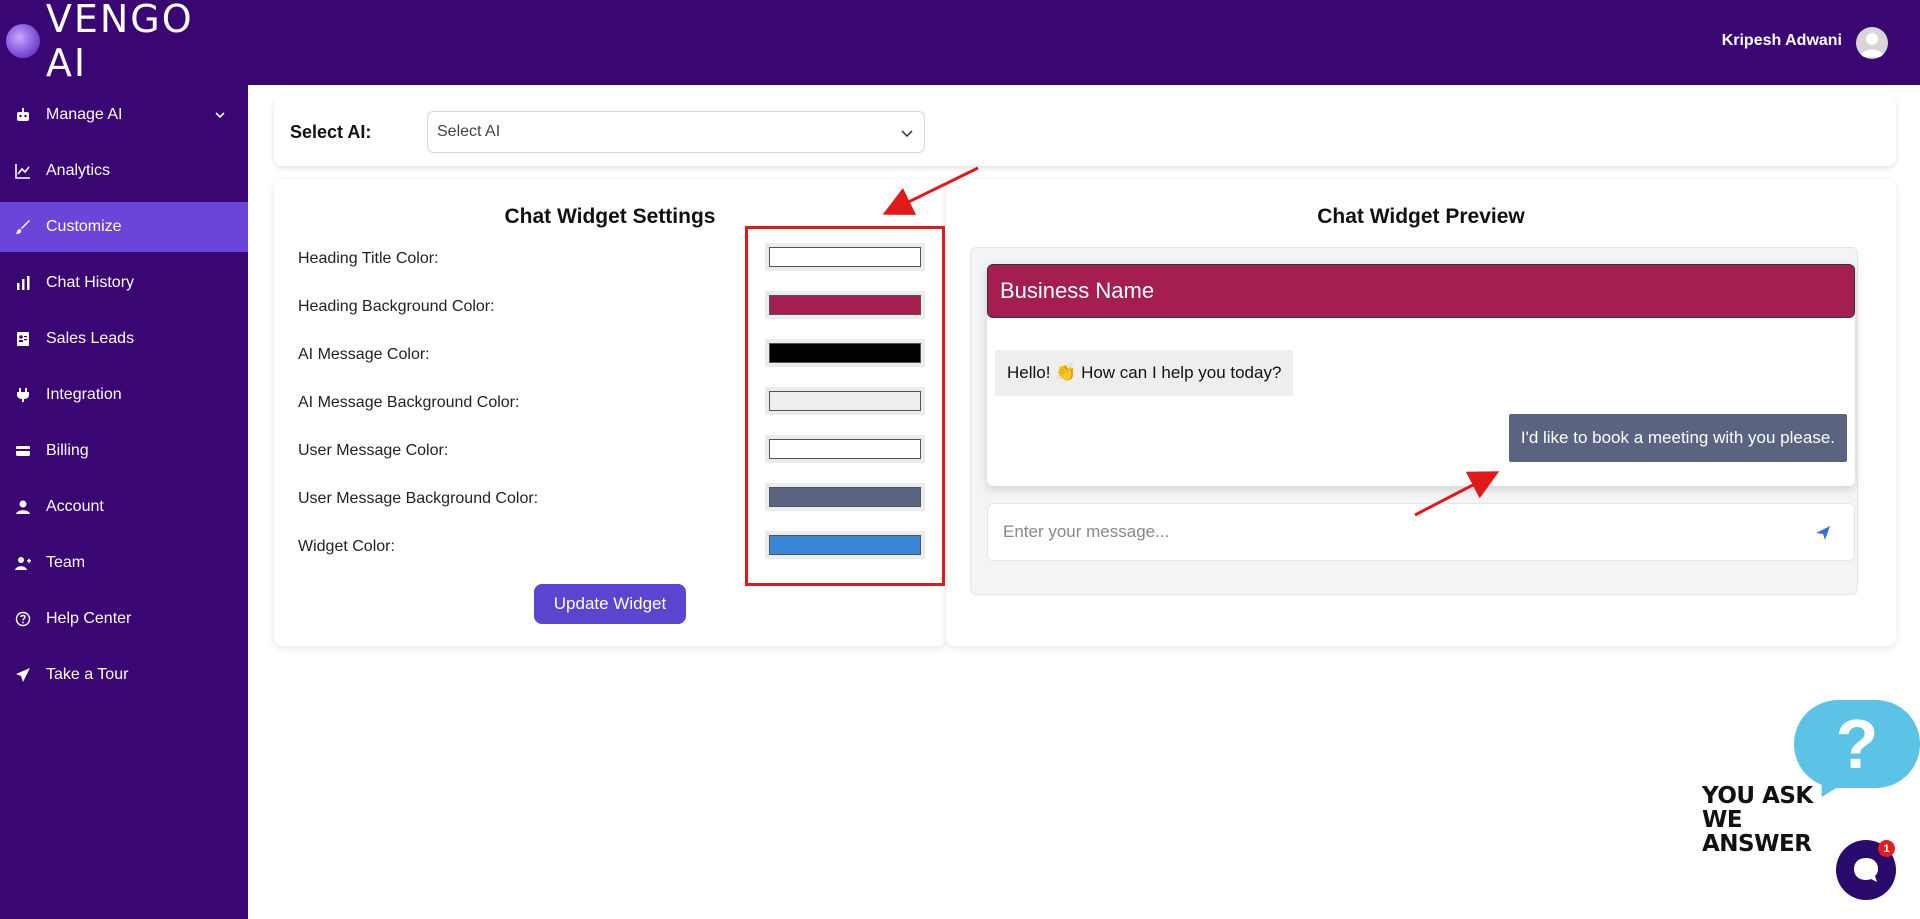 The image size is (1920, 919). What do you see at coordinates (1857, 744) in the screenshot?
I see `question-bubble-icon: ?` at bounding box center [1857, 744].